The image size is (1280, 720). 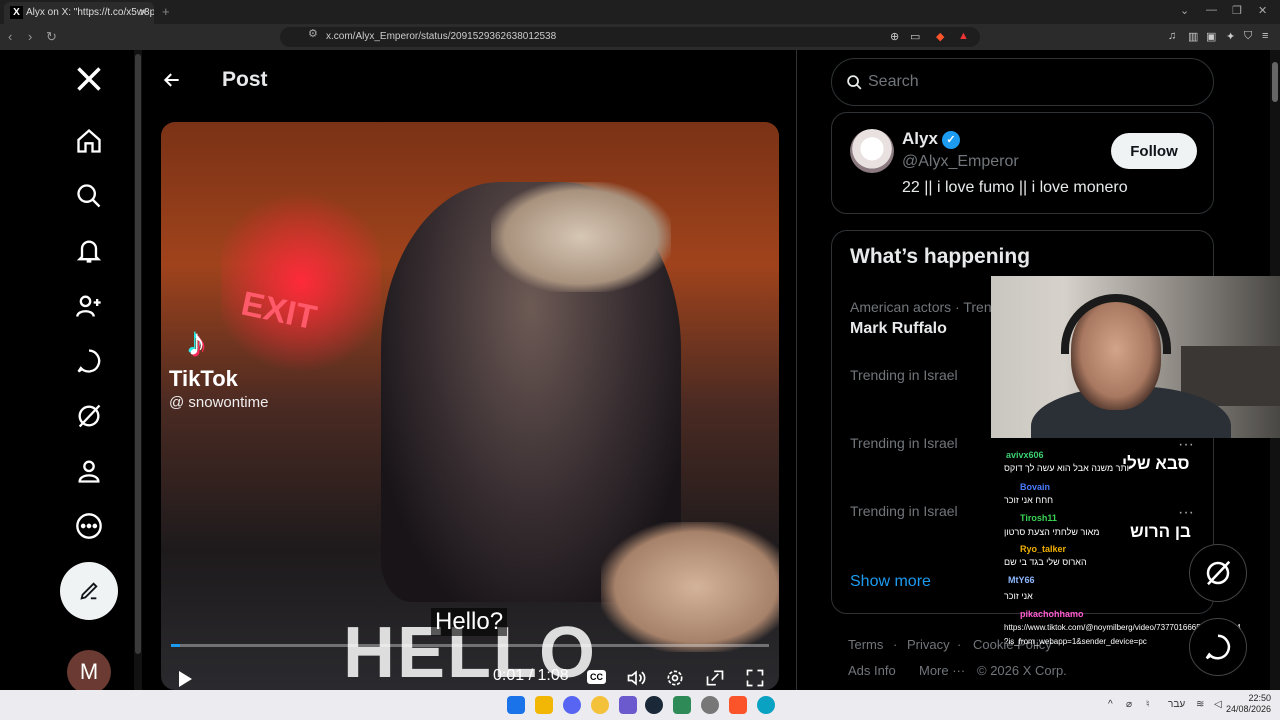 I want to click on system-clock: 22:50 24/08/2026, so click(x=1248, y=704).